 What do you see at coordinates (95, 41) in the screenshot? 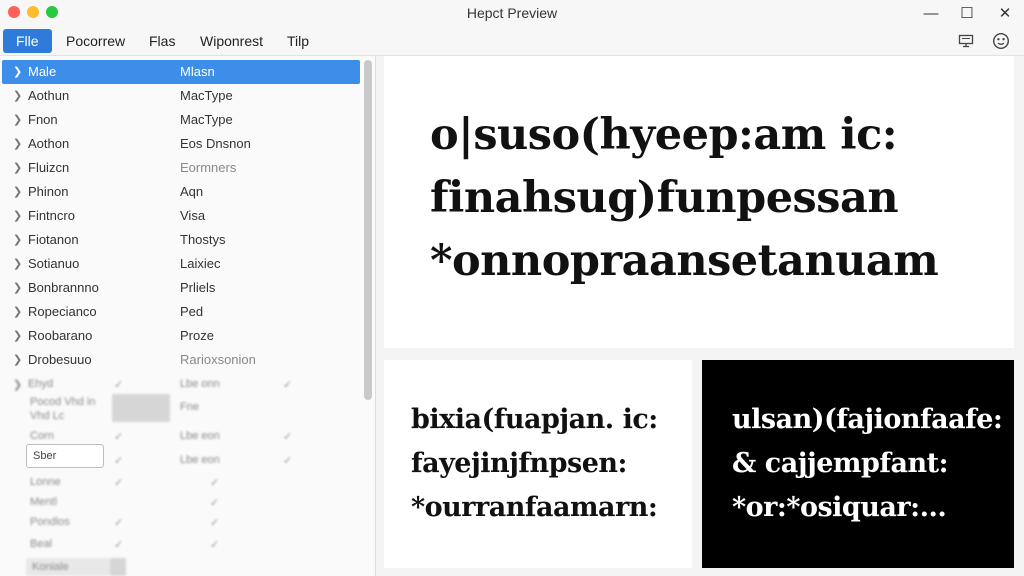
I see `menu-pocorrew: Pocorrew` at bounding box center [95, 41].